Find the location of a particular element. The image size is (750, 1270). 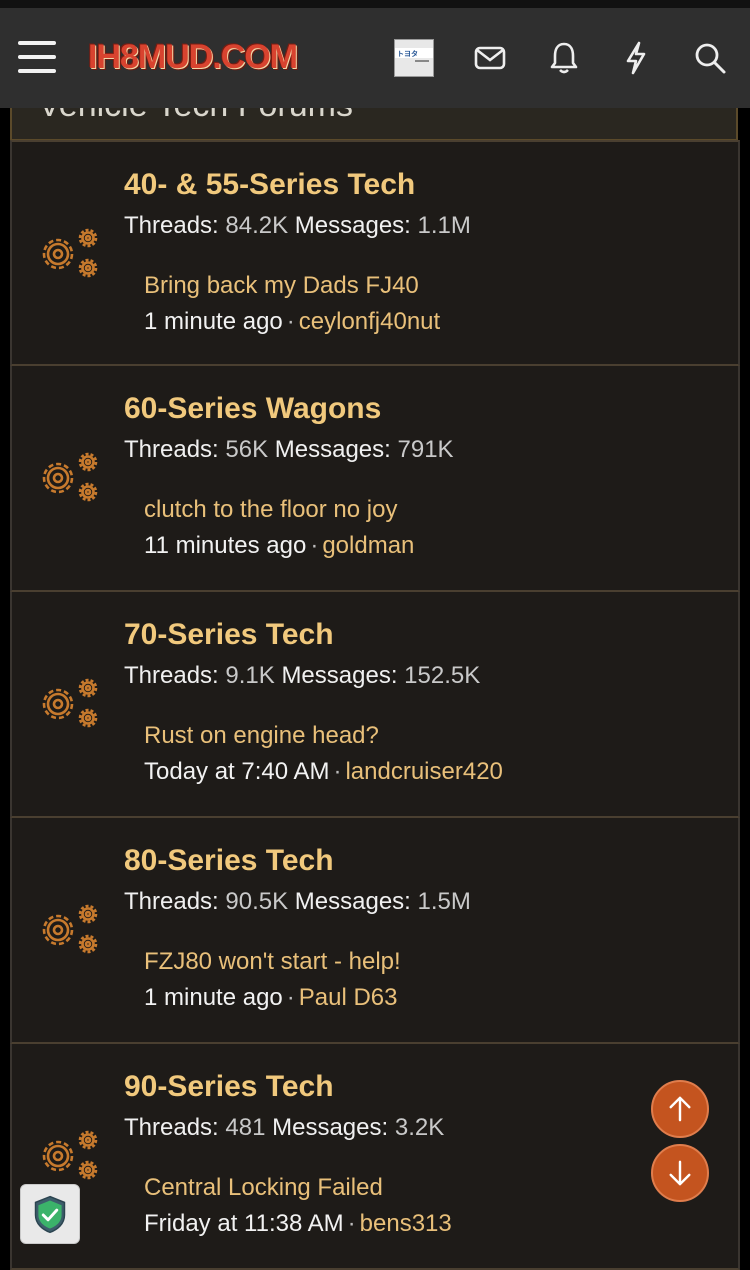

scroll-bottom-button is located at coordinates (680, 1173).